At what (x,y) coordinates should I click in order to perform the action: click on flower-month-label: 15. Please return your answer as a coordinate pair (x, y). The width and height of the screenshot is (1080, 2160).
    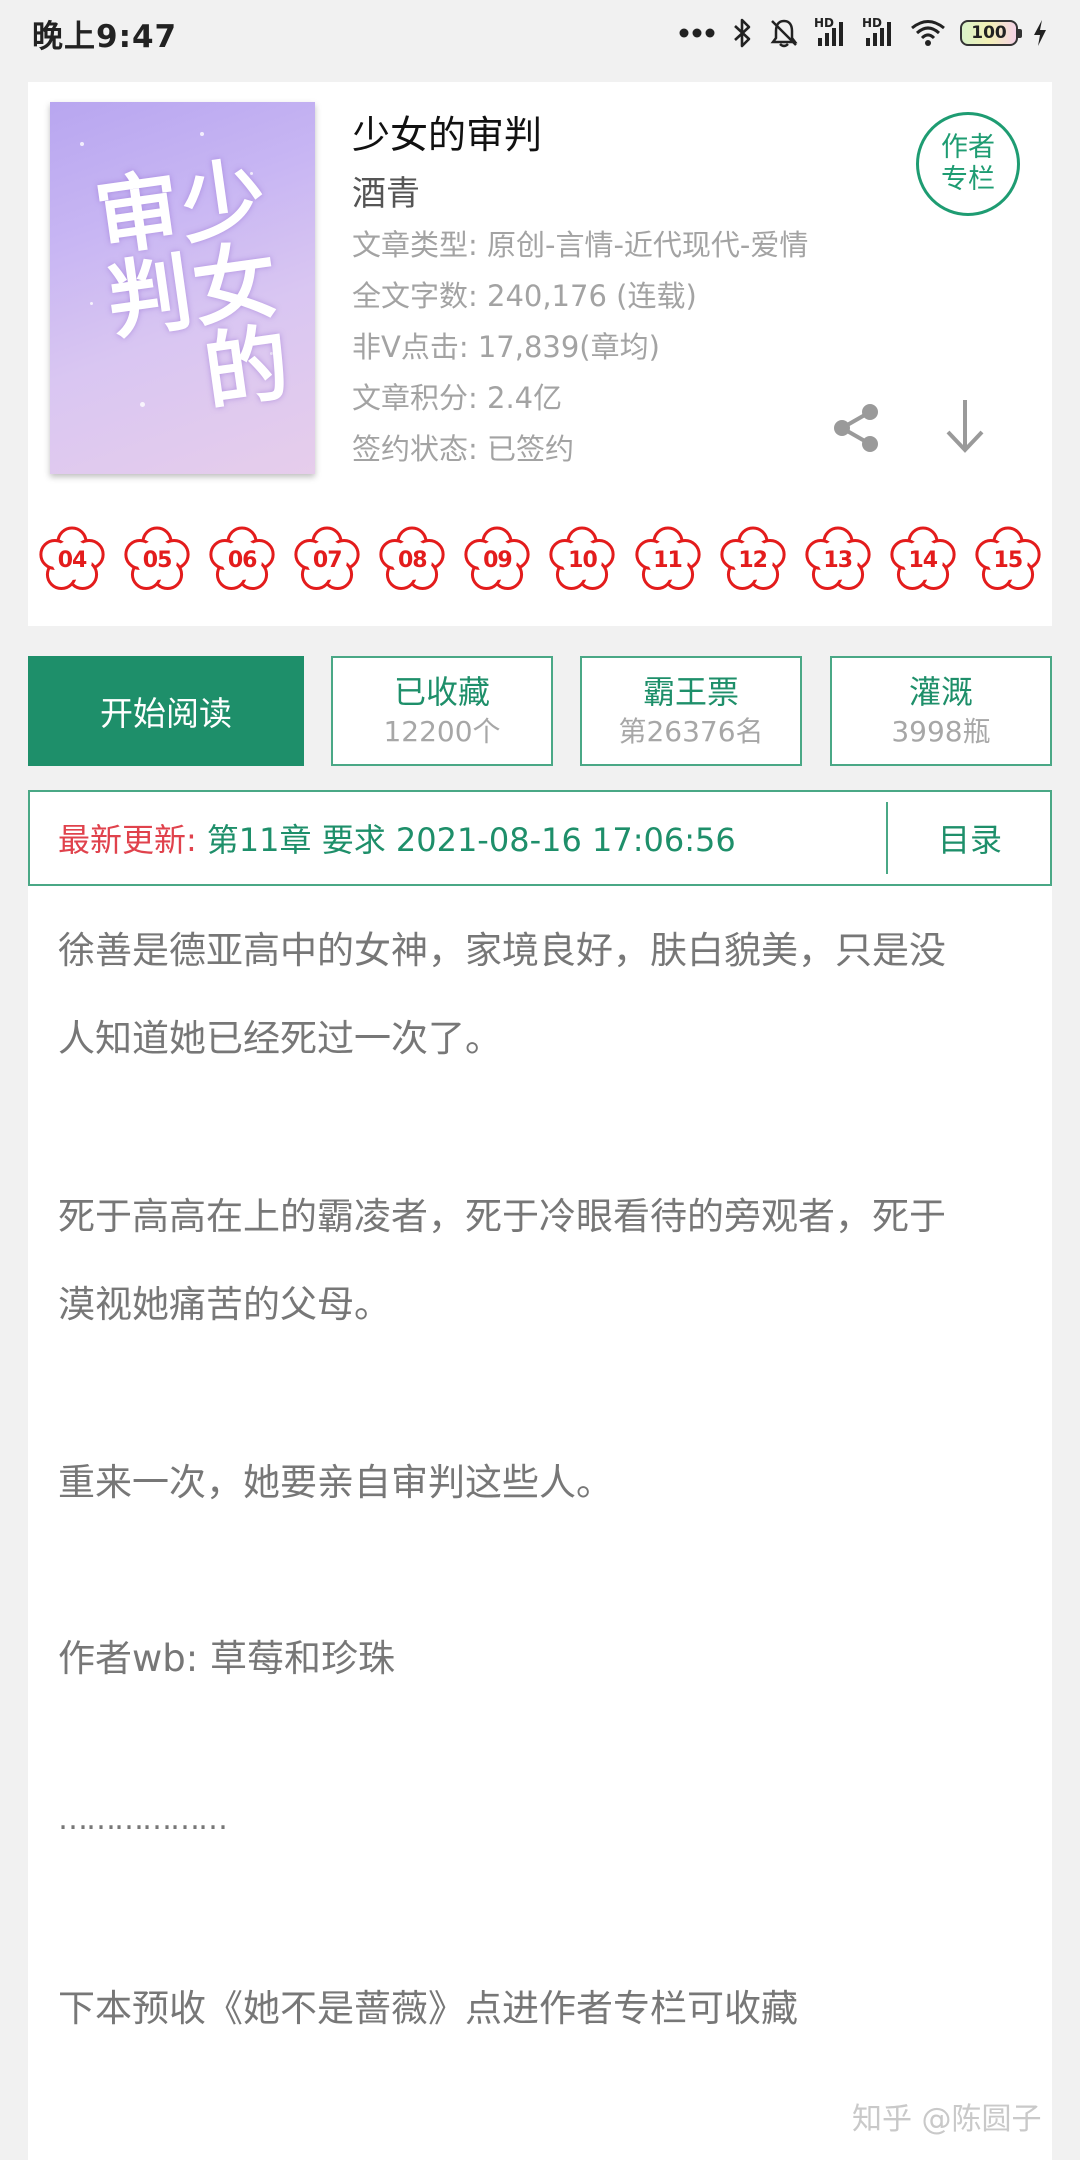
    Looking at the image, I should click on (1008, 560).